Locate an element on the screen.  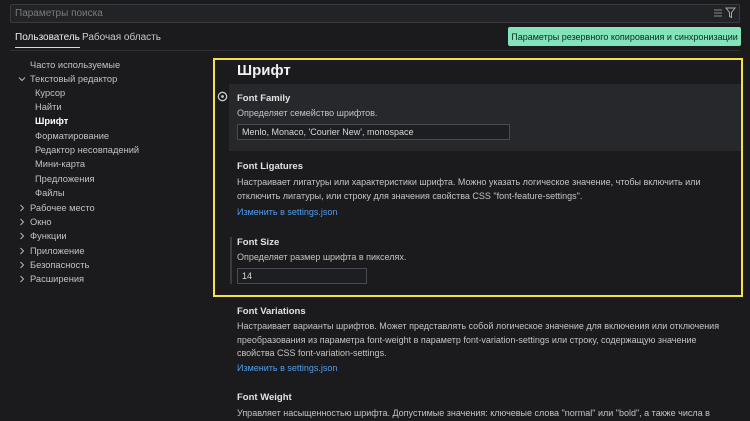
toc-security: Безопасность is located at coordinates (59, 265).